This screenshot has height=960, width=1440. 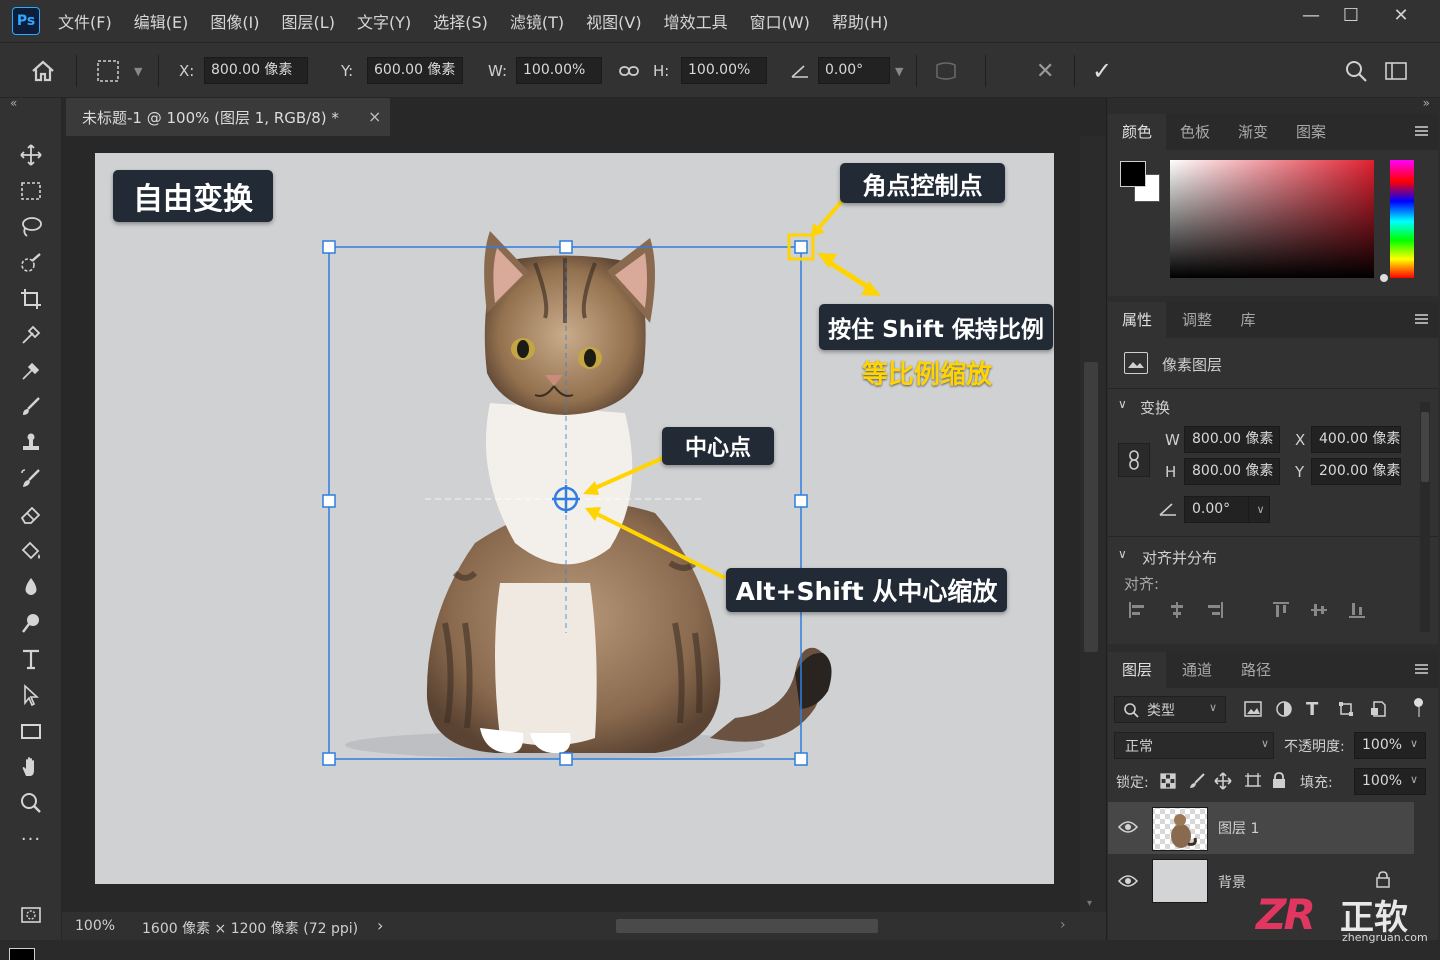 I want to click on close-tab-icon: ×, so click(x=374, y=116).